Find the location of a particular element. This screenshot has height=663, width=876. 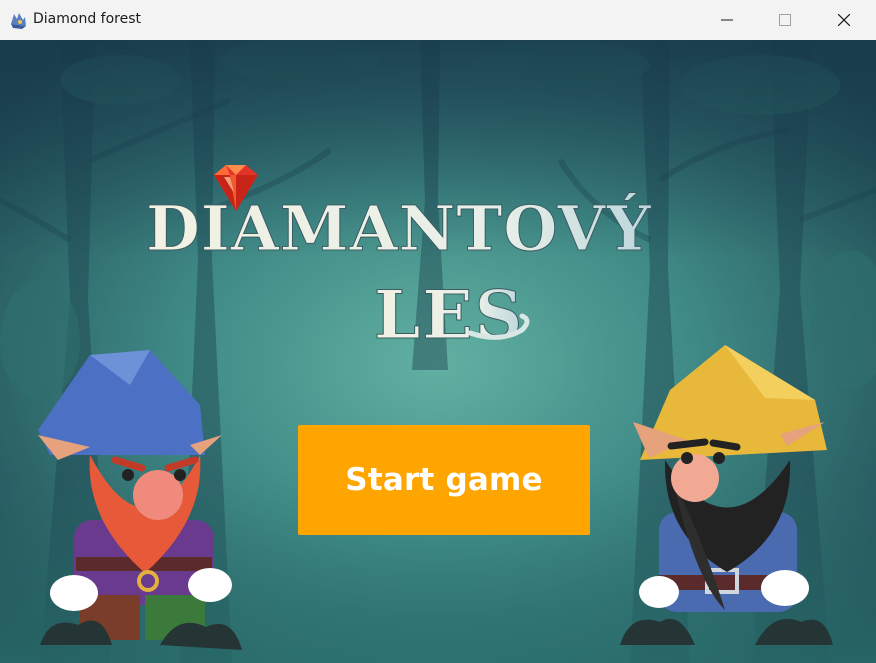

minimize-icon is located at coordinates (727, 20).